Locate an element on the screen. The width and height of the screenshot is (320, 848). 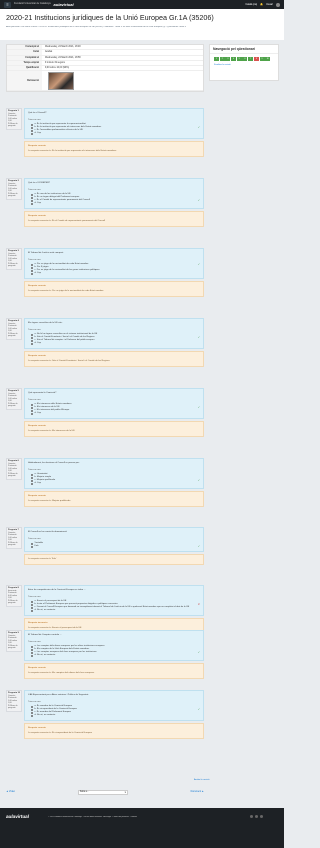
answer-option: Fals ✓ is located at coordinates (115, 546).